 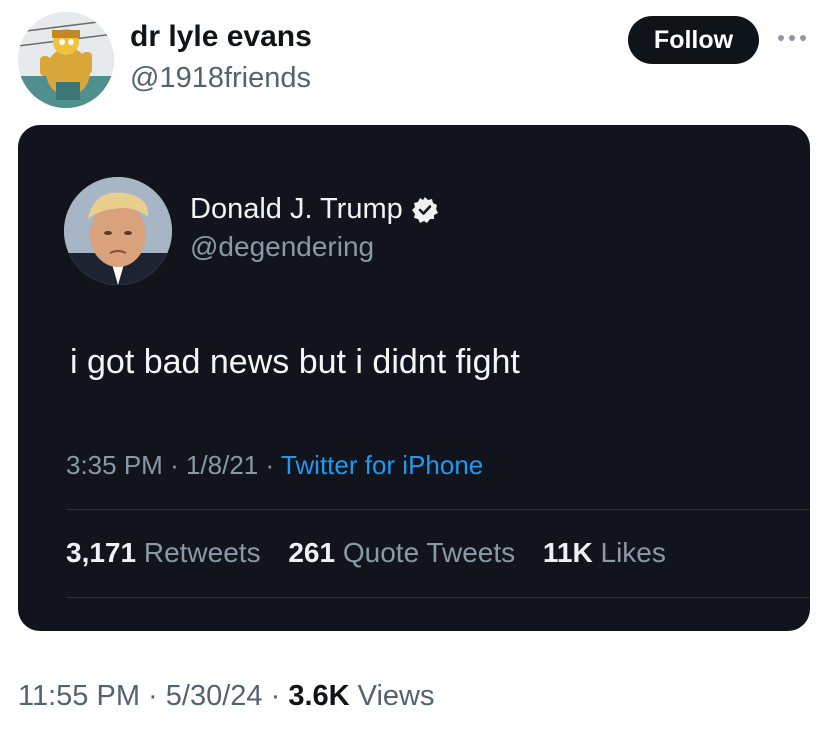 What do you see at coordinates (633, 552) in the screenshot?
I see `likes-label: Likes` at bounding box center [633, 552].